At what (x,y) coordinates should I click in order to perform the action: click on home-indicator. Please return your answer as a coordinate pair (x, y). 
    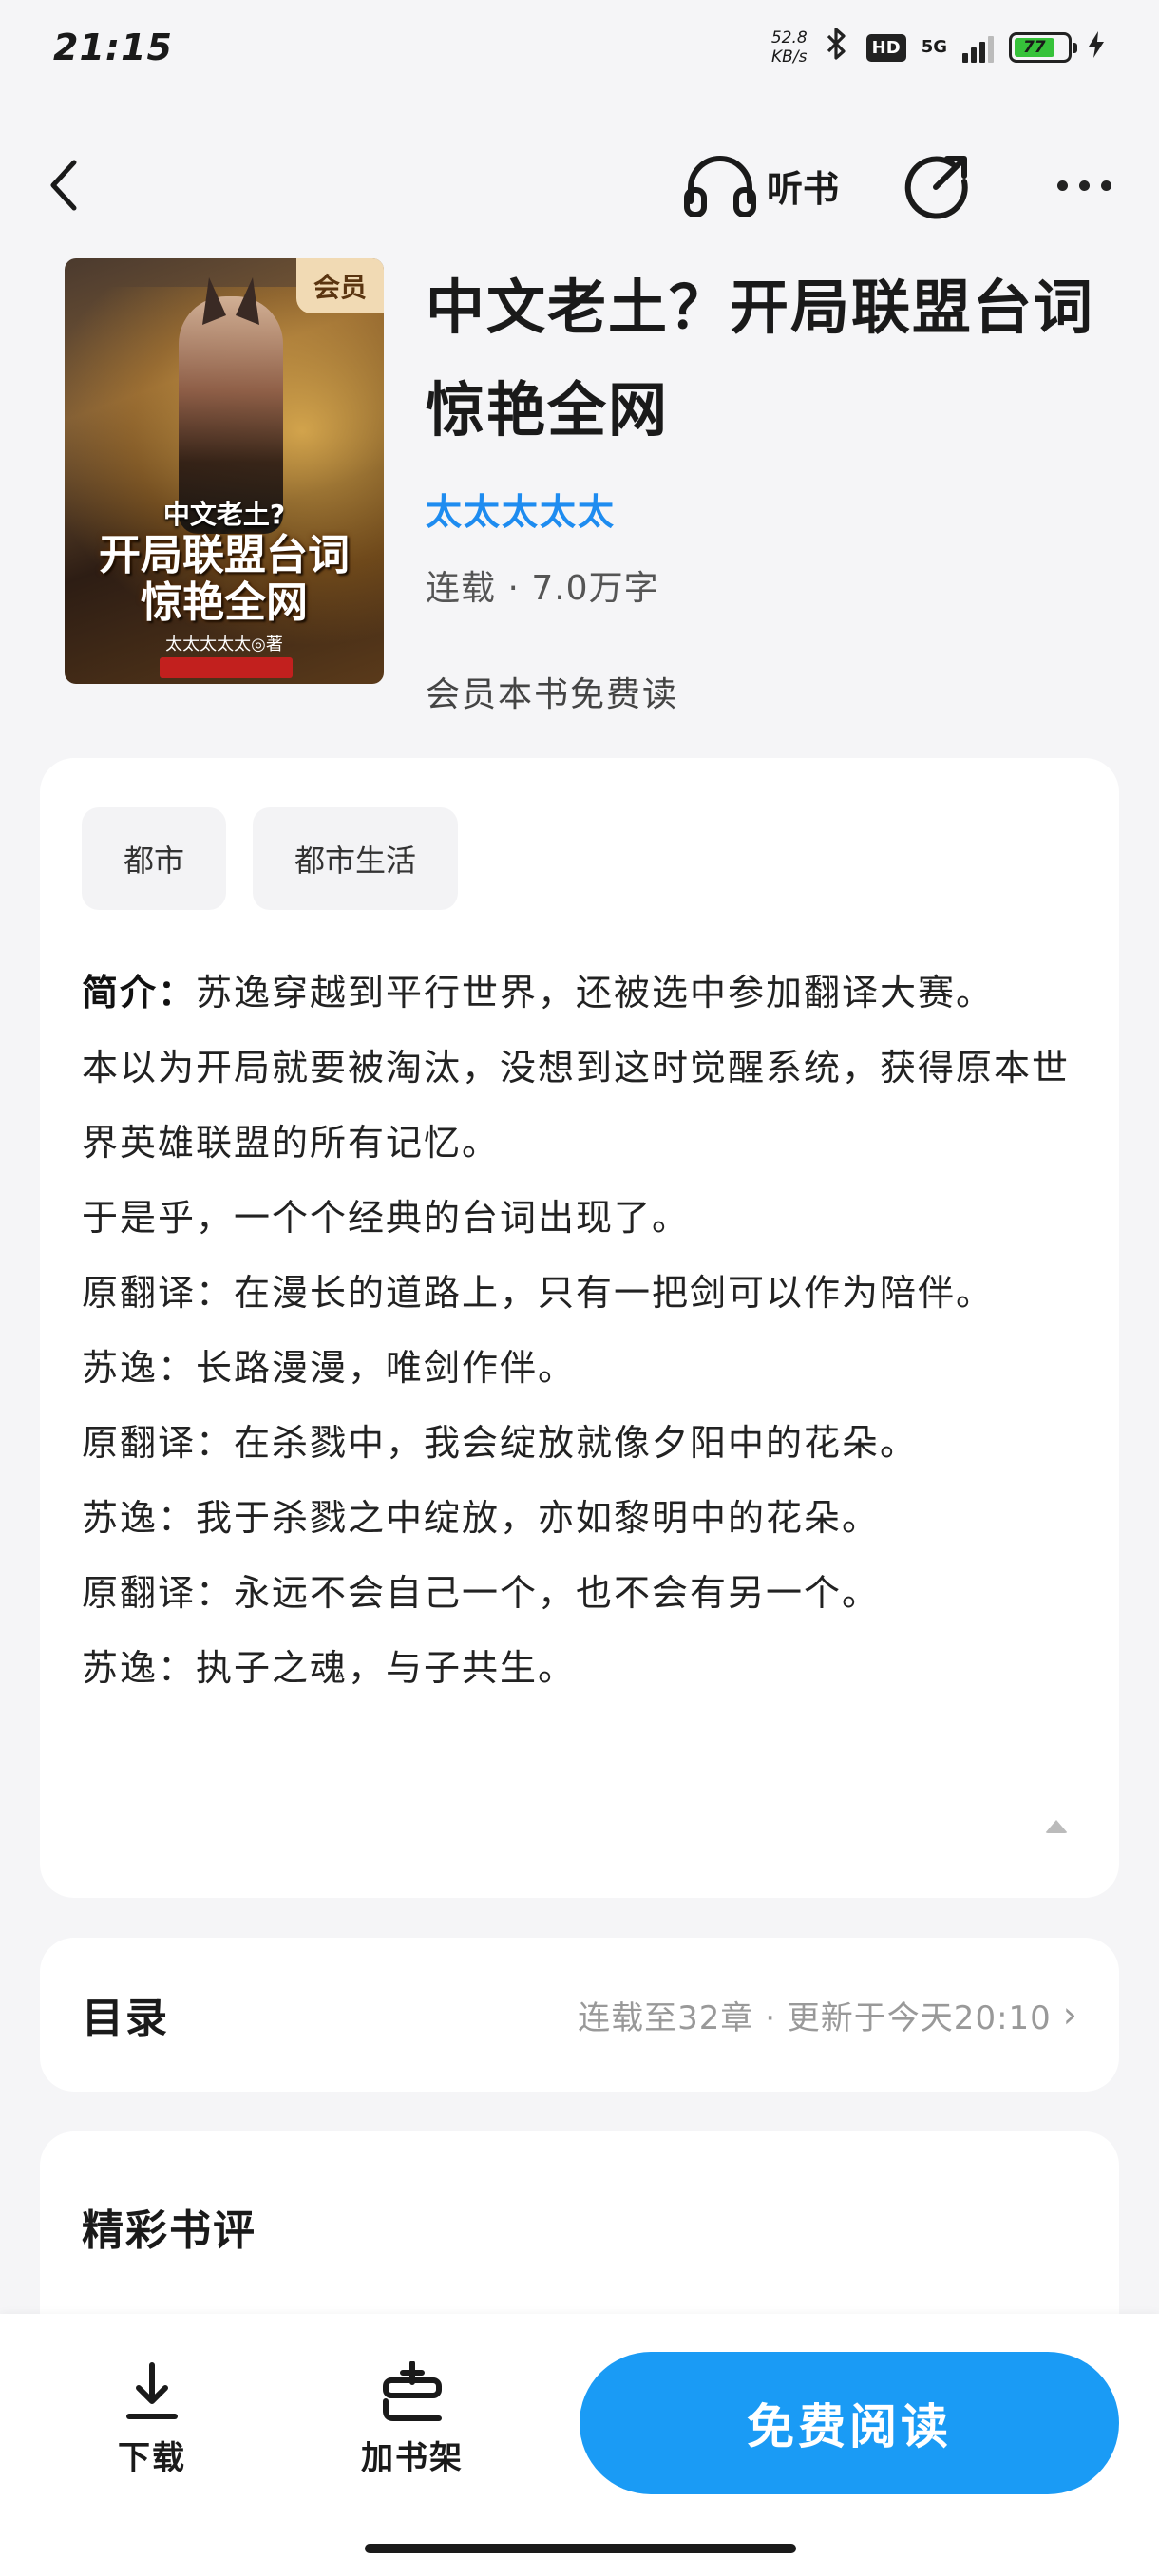
    Looking at the image, I should click on (580, 2548).